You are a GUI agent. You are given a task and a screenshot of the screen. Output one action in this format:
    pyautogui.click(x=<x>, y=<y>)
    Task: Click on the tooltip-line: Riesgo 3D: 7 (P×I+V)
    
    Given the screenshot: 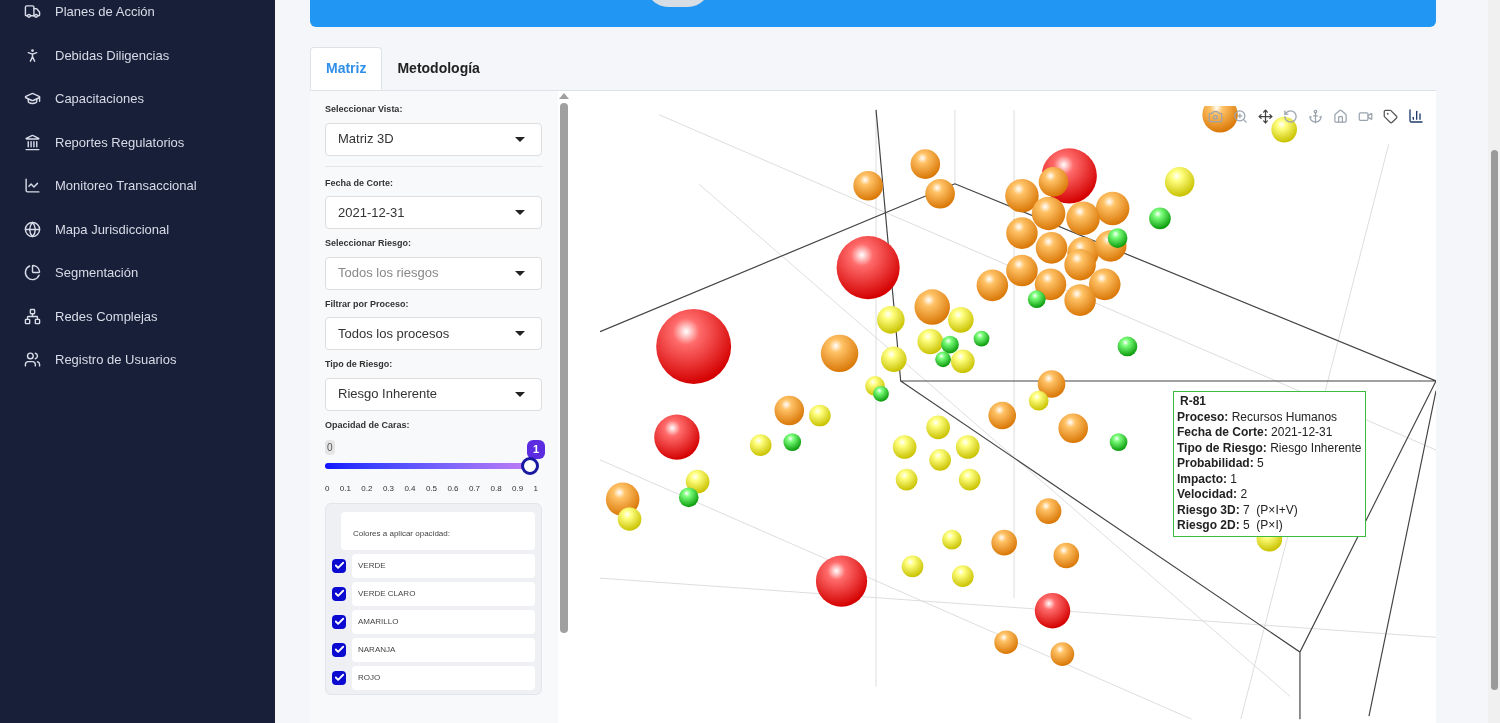 What is the action you would take?
    pyautogui.click(x=1238, y=510)
    